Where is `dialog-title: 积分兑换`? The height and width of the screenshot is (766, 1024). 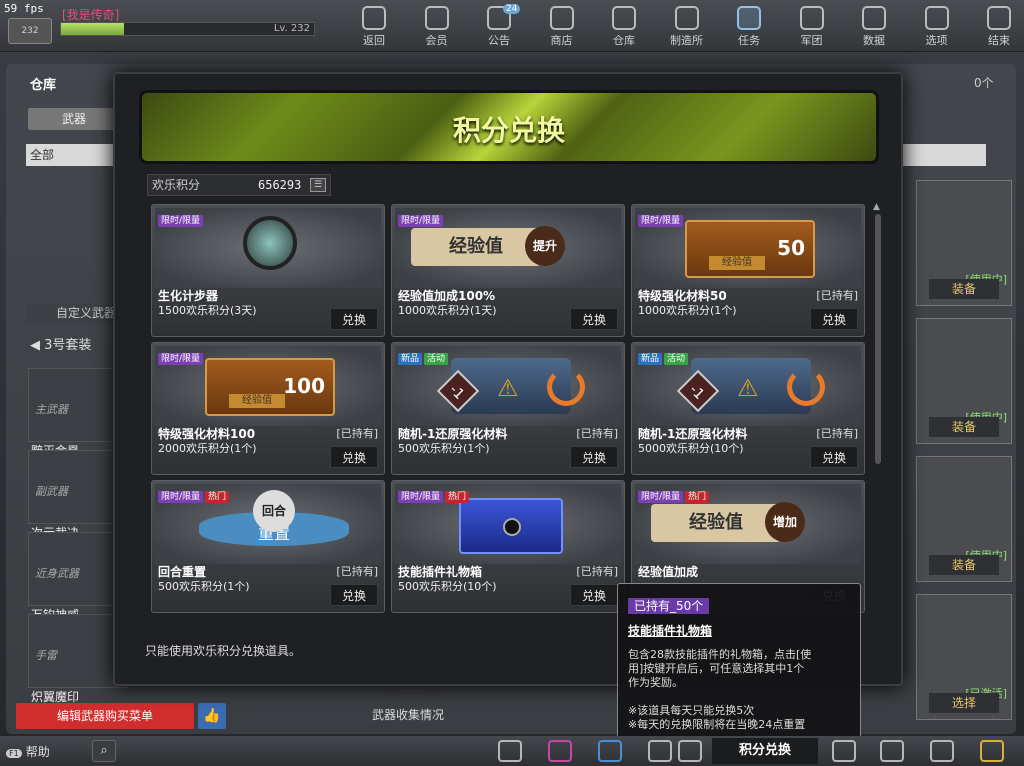
dialog-title: 积分兑换 is located at coordinates (508, 130).